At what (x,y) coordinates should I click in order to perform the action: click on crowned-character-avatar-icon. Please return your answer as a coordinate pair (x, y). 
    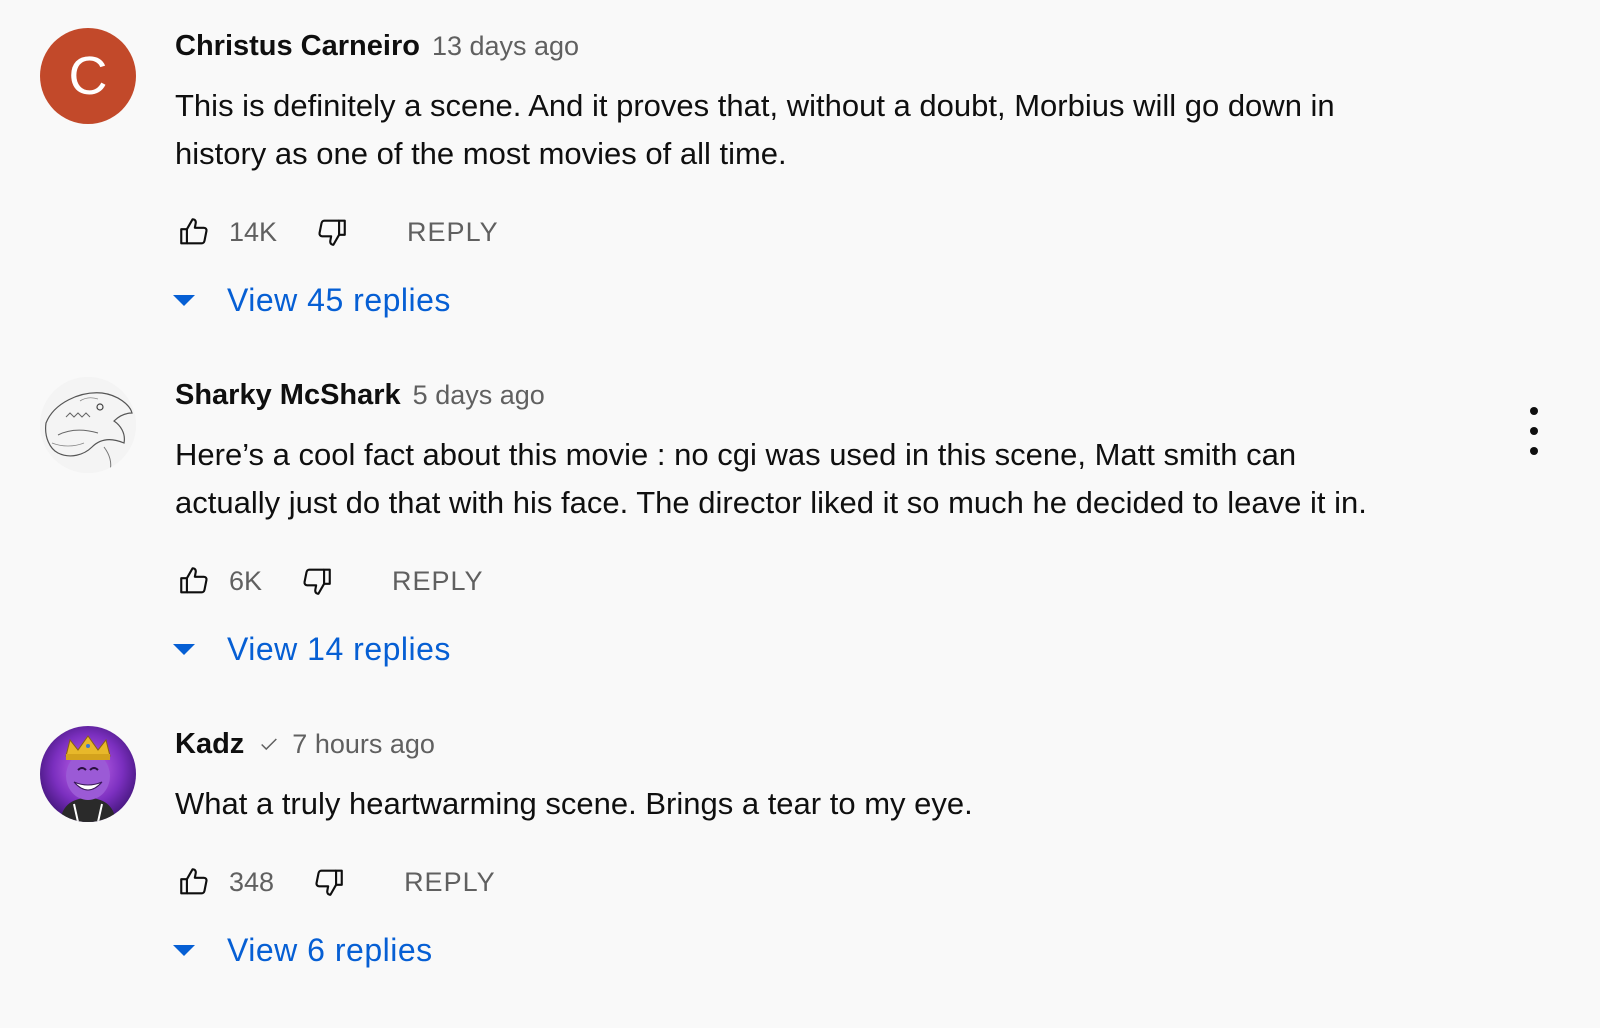
    Looking at the image, I should click on (88, 774).